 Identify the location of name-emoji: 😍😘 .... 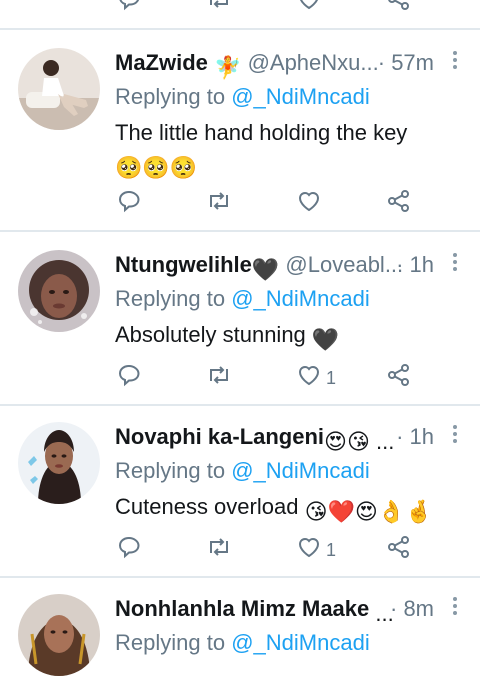
(359, 441).